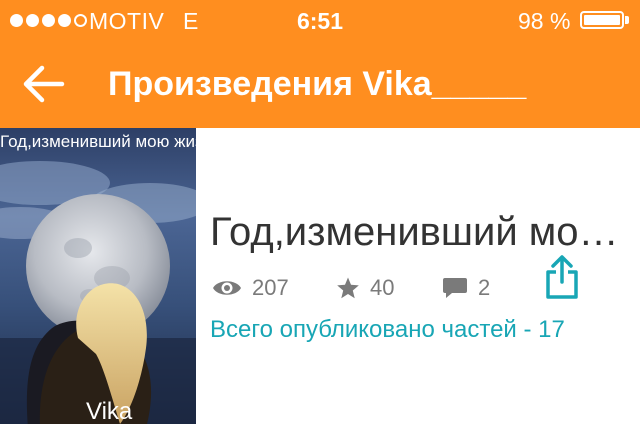 Image resolution: width=640 pixels, height=424 pixels. What do you see at coordinates (484, 287) in the screenshot?
I see `comments-count: 2` at bounding box center [484, 287].